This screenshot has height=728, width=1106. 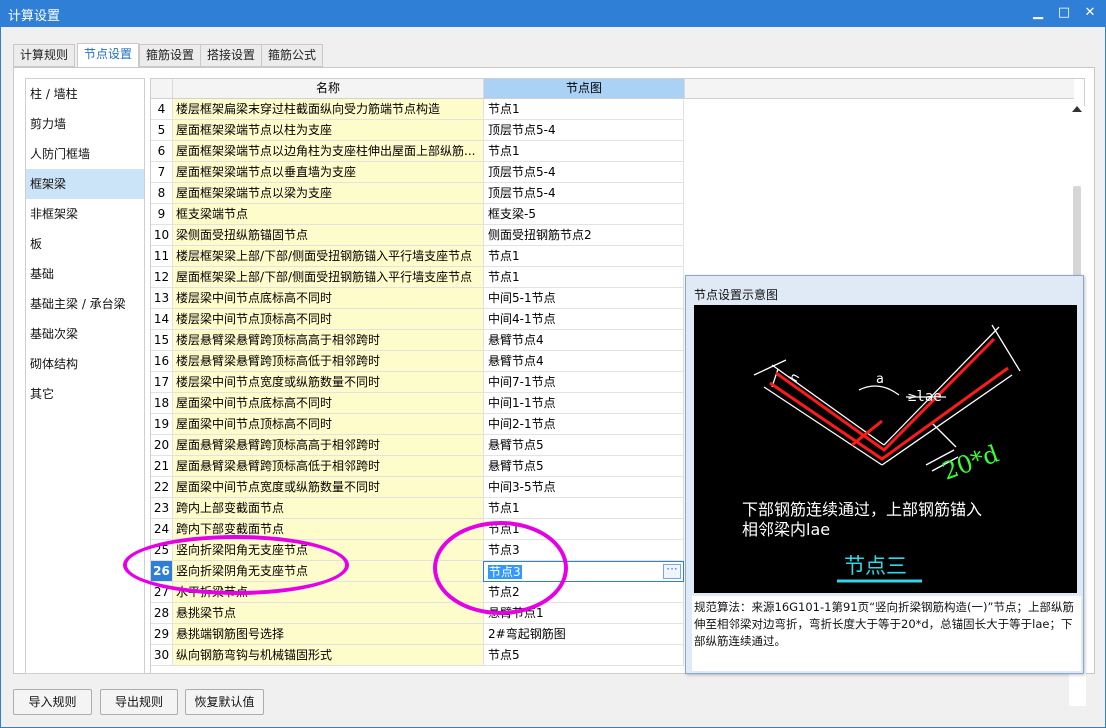 What do you see at coordinates (583, 89) in the screenshot?
I see `column-header-node: 节点图` at bounding box center [583, 89].